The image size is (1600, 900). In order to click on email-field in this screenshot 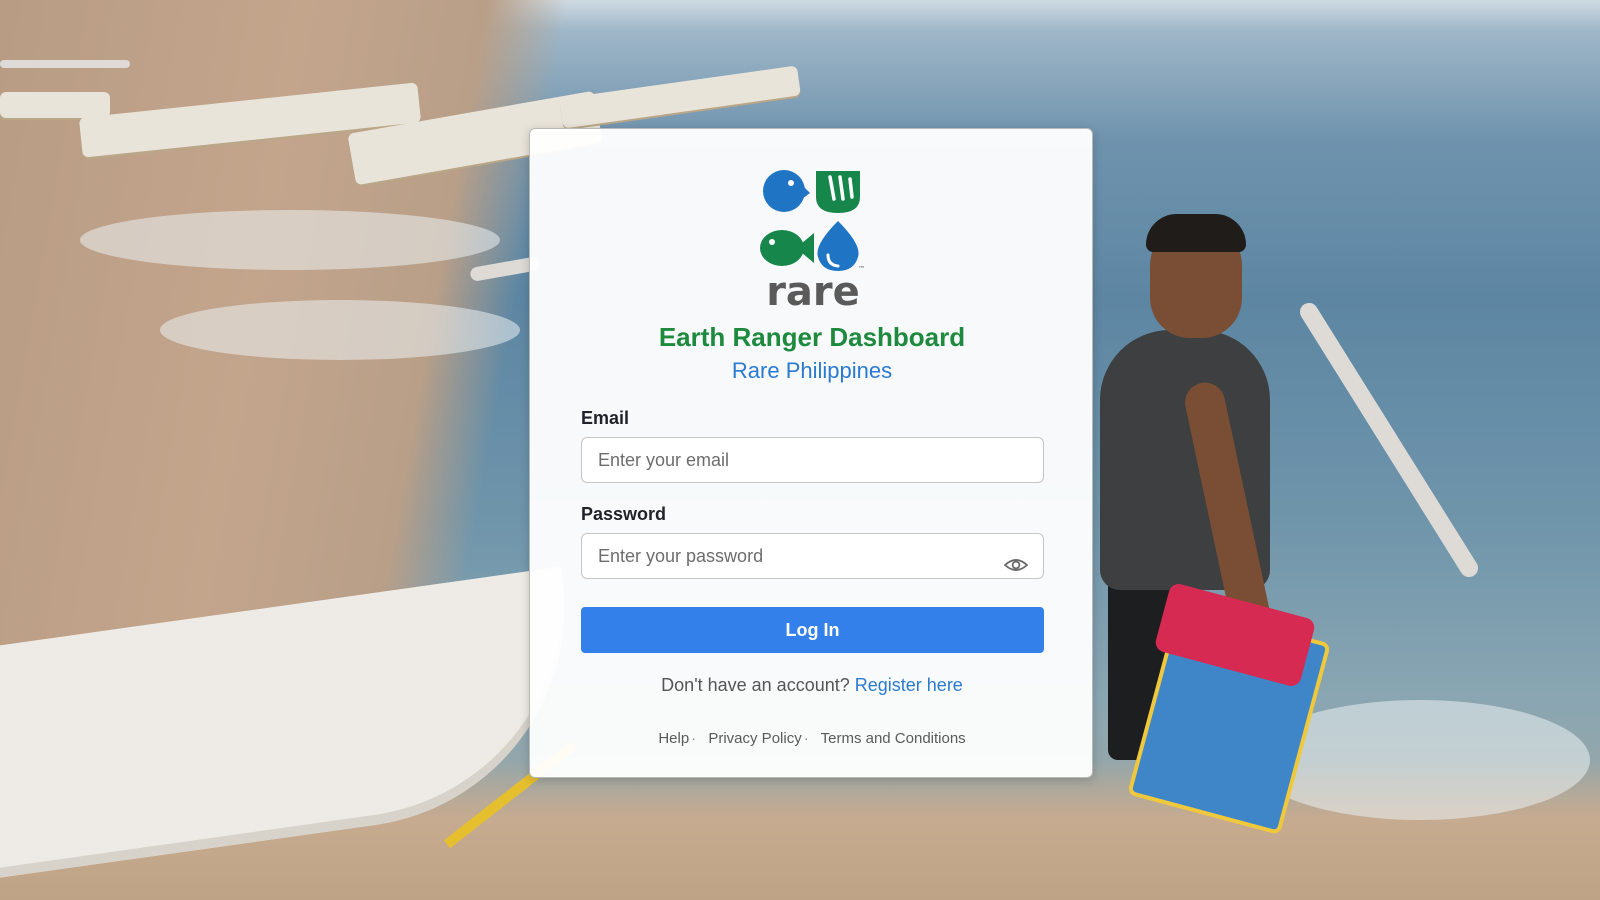, I will do `click(812, 460)`.